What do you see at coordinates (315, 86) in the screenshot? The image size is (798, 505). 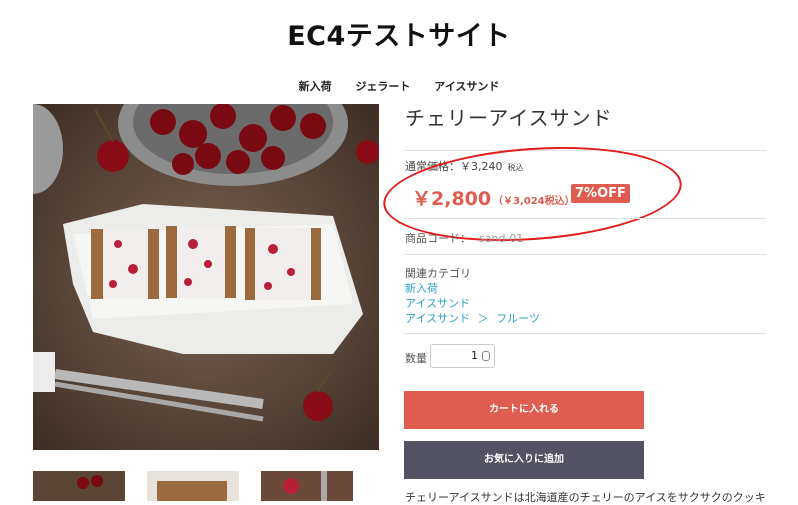 I see `nav-item-new: 新入荷` at bounding box center [315, 86].